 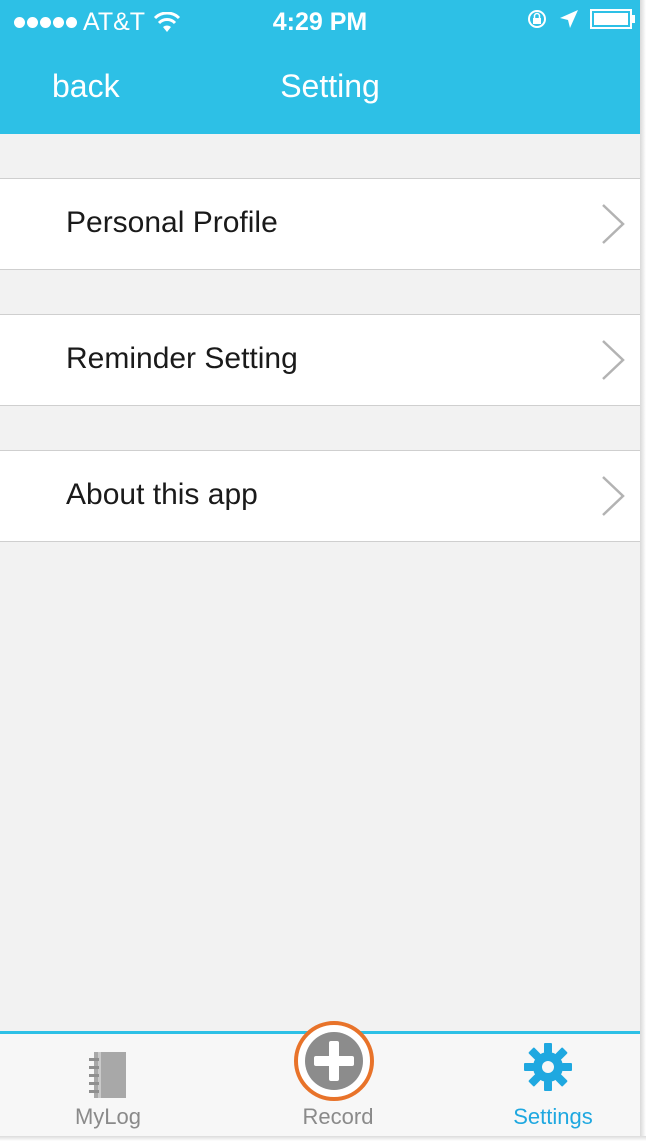 I want to click on settings-item-reminder-setting: Reminder Setting, so click(x=320, y=360).